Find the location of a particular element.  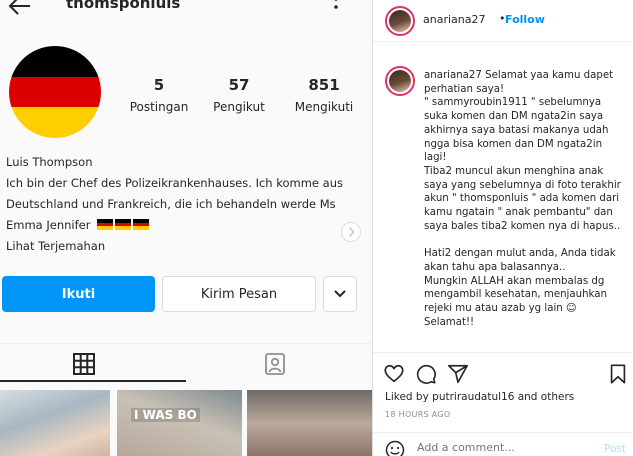

profile-avatar is located at coordinates (55, 92).